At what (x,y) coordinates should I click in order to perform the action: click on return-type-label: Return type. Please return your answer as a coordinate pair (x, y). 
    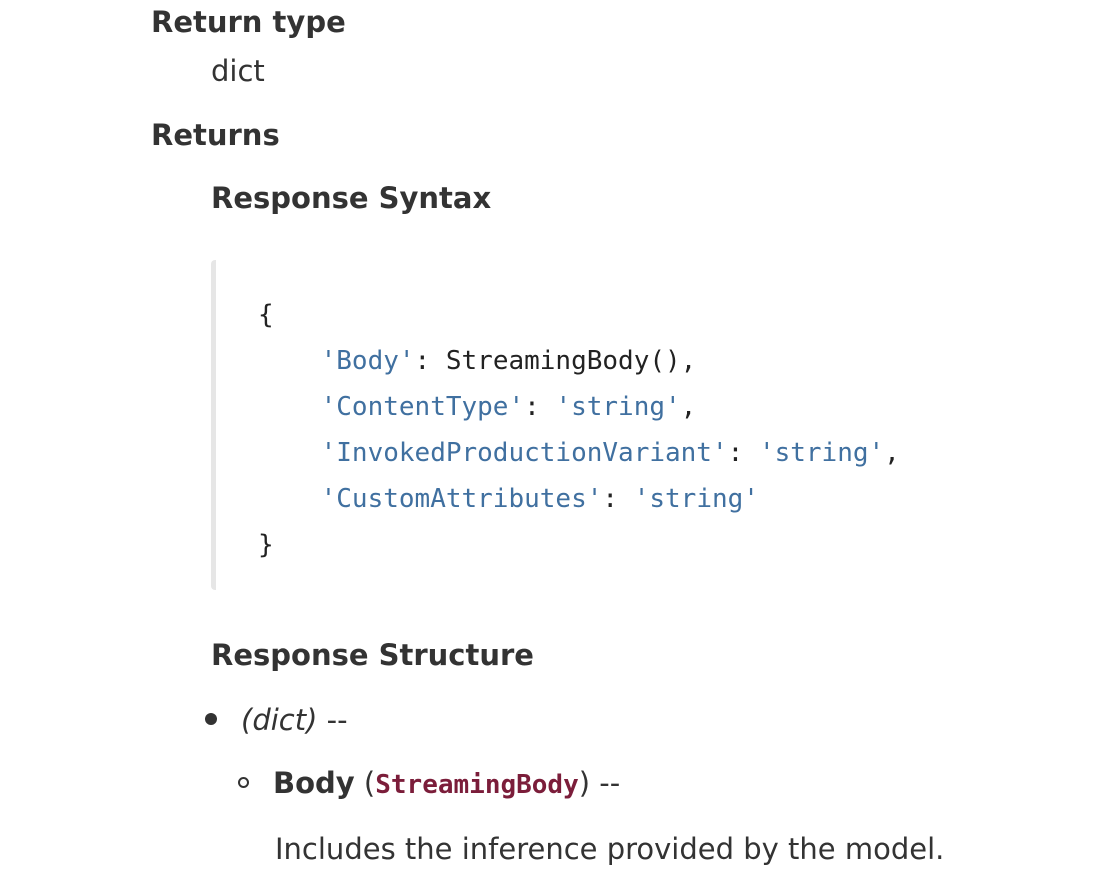
    Looking at the image, I should click on (248, 22).